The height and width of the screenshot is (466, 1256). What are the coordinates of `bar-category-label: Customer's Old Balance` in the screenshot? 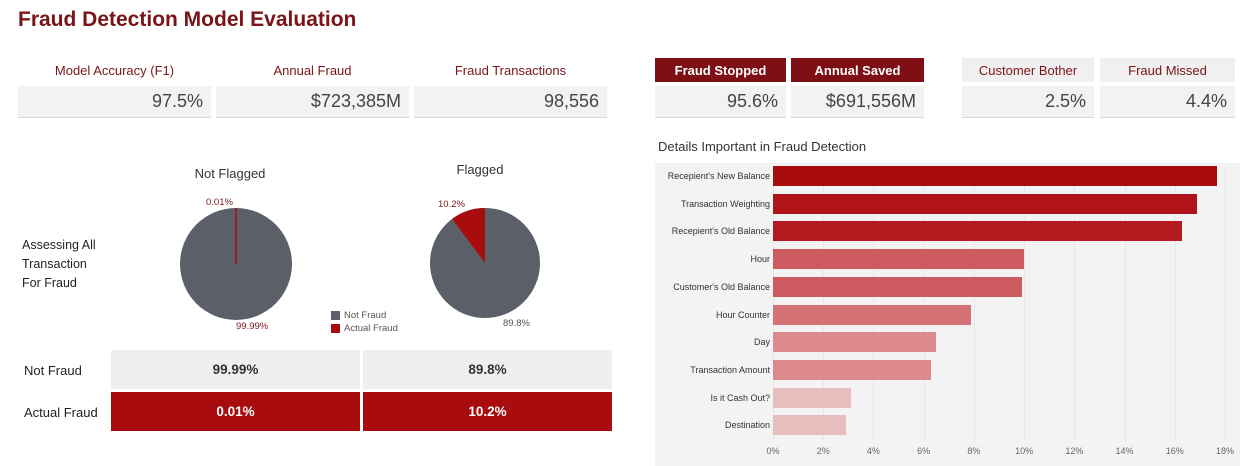 It's located at (721, 286).